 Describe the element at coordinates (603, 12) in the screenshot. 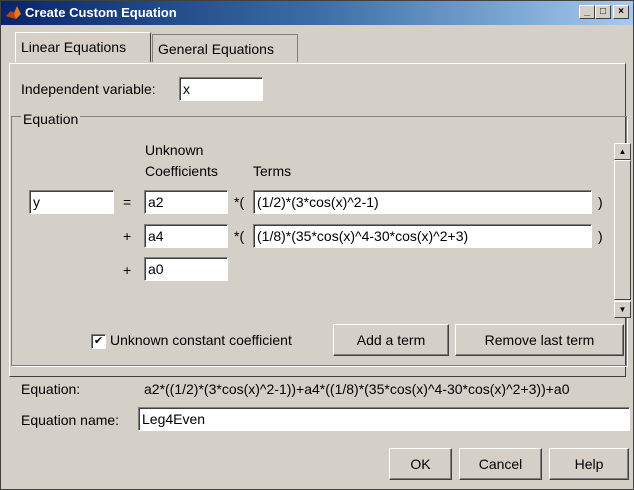

I see `maximize-button: □` at that location.